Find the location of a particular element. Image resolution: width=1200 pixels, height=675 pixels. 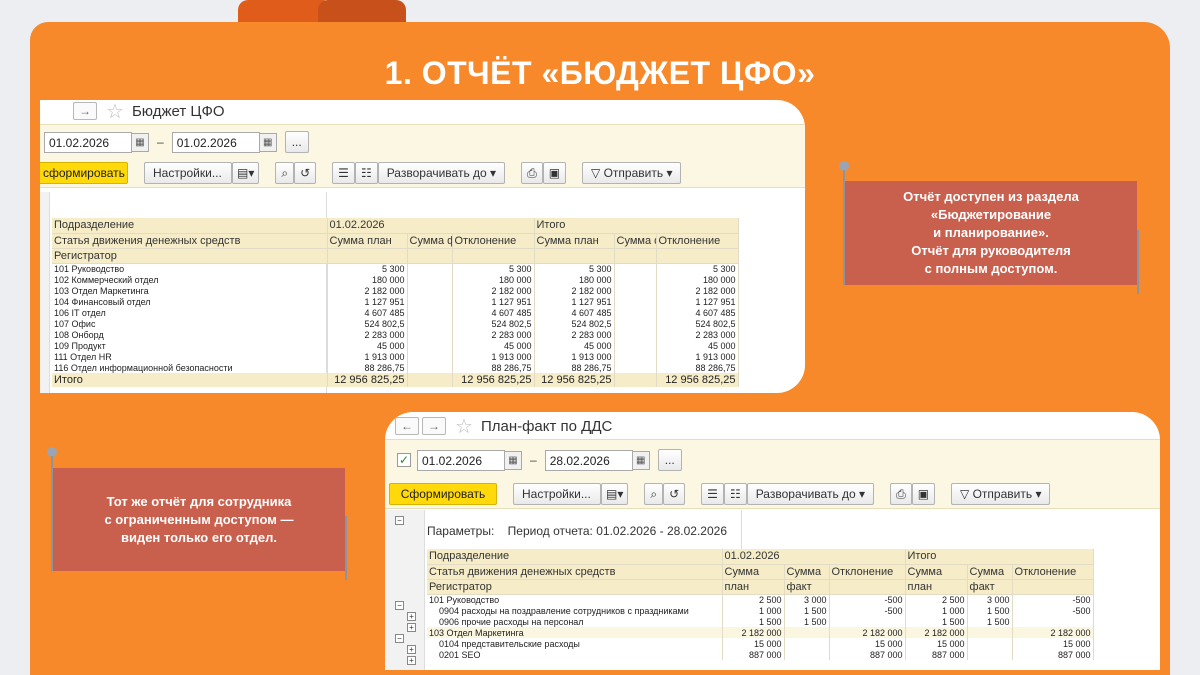

row-value: 88 286,75 is located at coordinates (697, 367).